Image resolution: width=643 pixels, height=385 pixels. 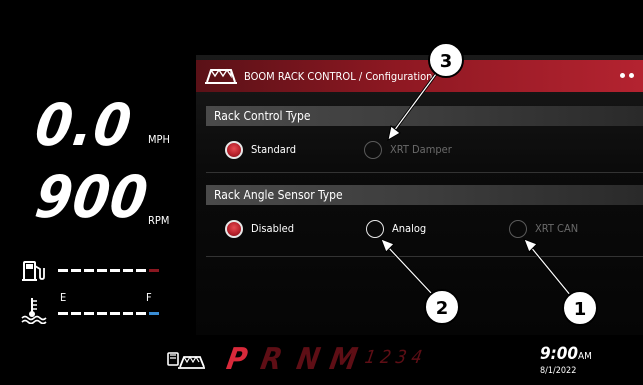 What do you see at coordinates (154, 270) in the screenshot?
I see `fuel-bar-reserve-segment` at bounding box center [154, 270].